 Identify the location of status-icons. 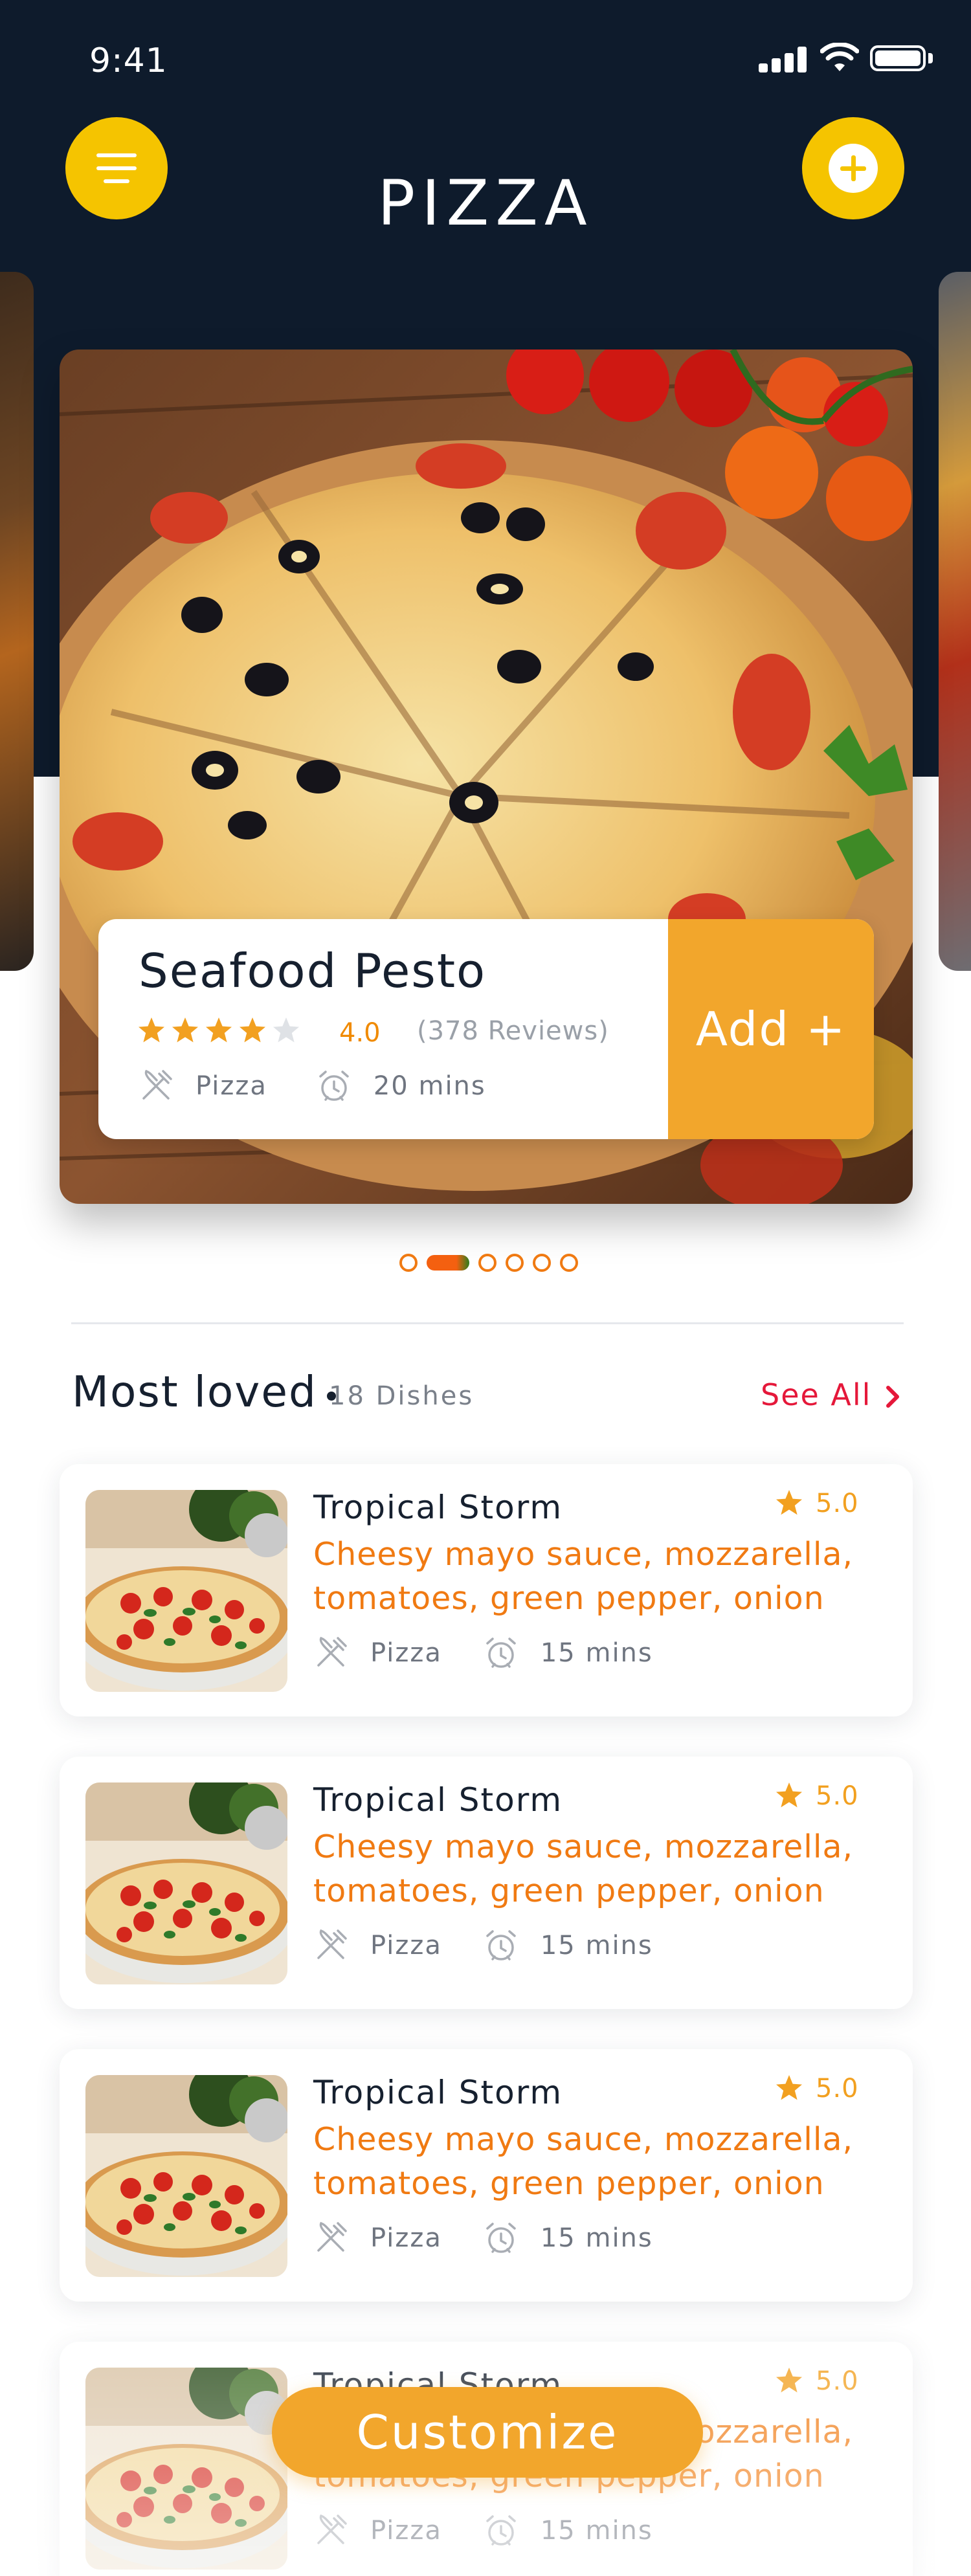
(846, 59).